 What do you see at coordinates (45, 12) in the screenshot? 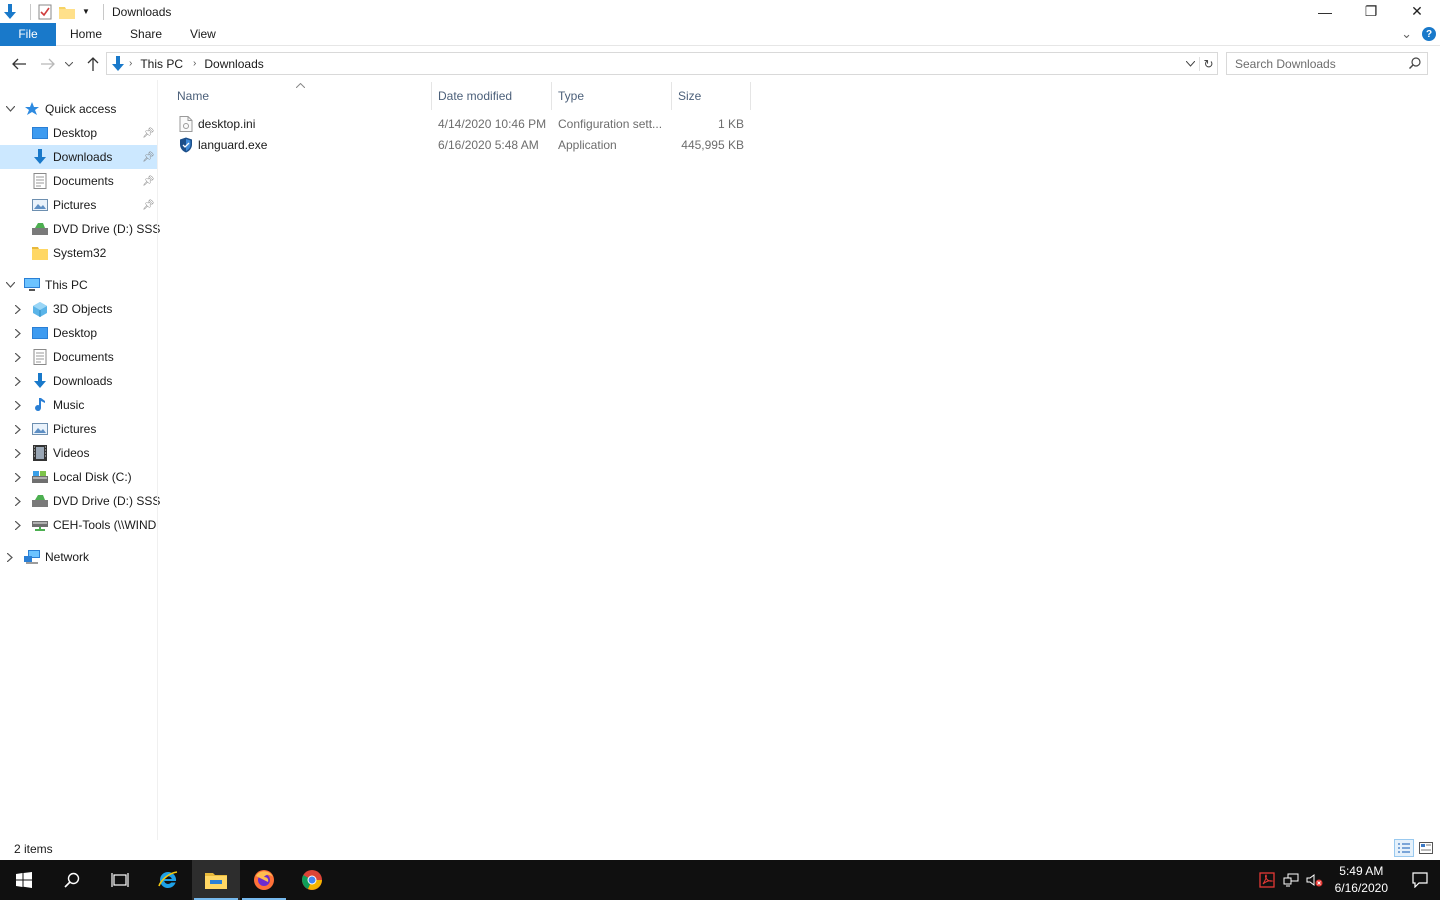
I see `properties-icon` at bounding box center [45, 12].